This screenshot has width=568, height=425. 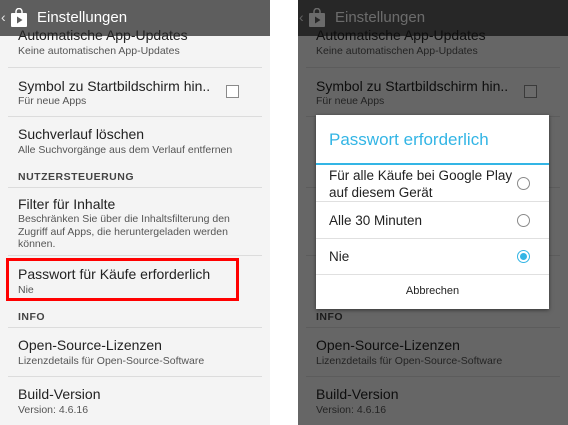 I want to click on divider, so click(x=135, y=255).